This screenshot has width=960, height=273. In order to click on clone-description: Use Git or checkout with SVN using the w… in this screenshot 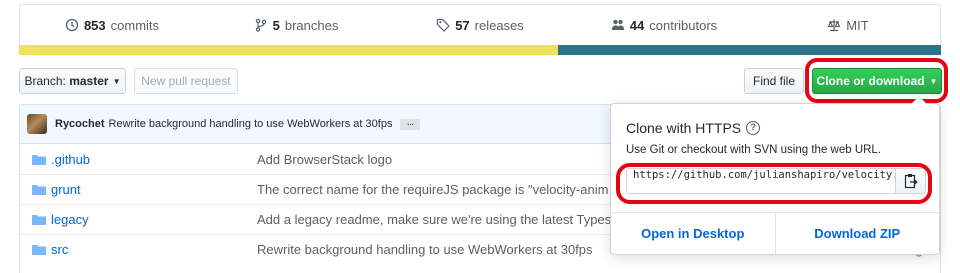, I will do `click(754, 150)`.